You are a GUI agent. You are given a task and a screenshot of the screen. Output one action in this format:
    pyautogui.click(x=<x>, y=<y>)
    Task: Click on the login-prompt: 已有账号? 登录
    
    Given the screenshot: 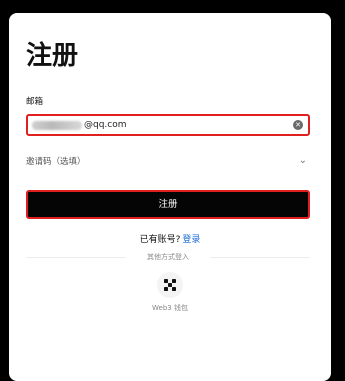 What is the action you would take?
    pyautogui.click(x=170, y=240)
    